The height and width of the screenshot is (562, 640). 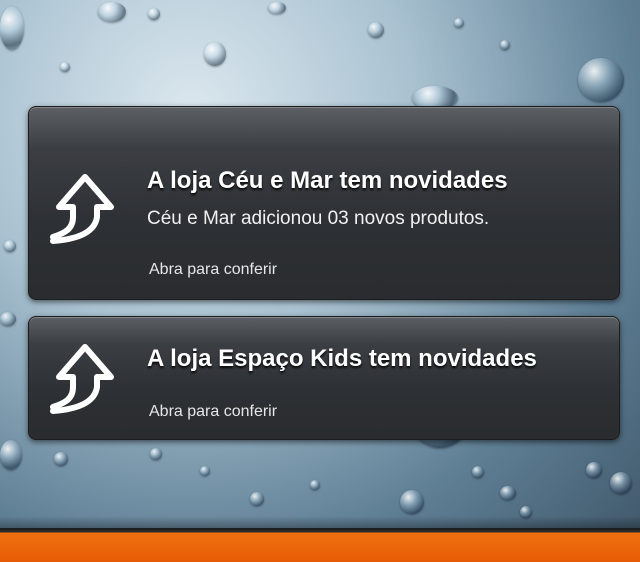 What do you see at coordinates (342, 358) in the screenshot?
I see `notification-title: A loja Espaço Kids tem novidades` at bounding box center [342, 358].